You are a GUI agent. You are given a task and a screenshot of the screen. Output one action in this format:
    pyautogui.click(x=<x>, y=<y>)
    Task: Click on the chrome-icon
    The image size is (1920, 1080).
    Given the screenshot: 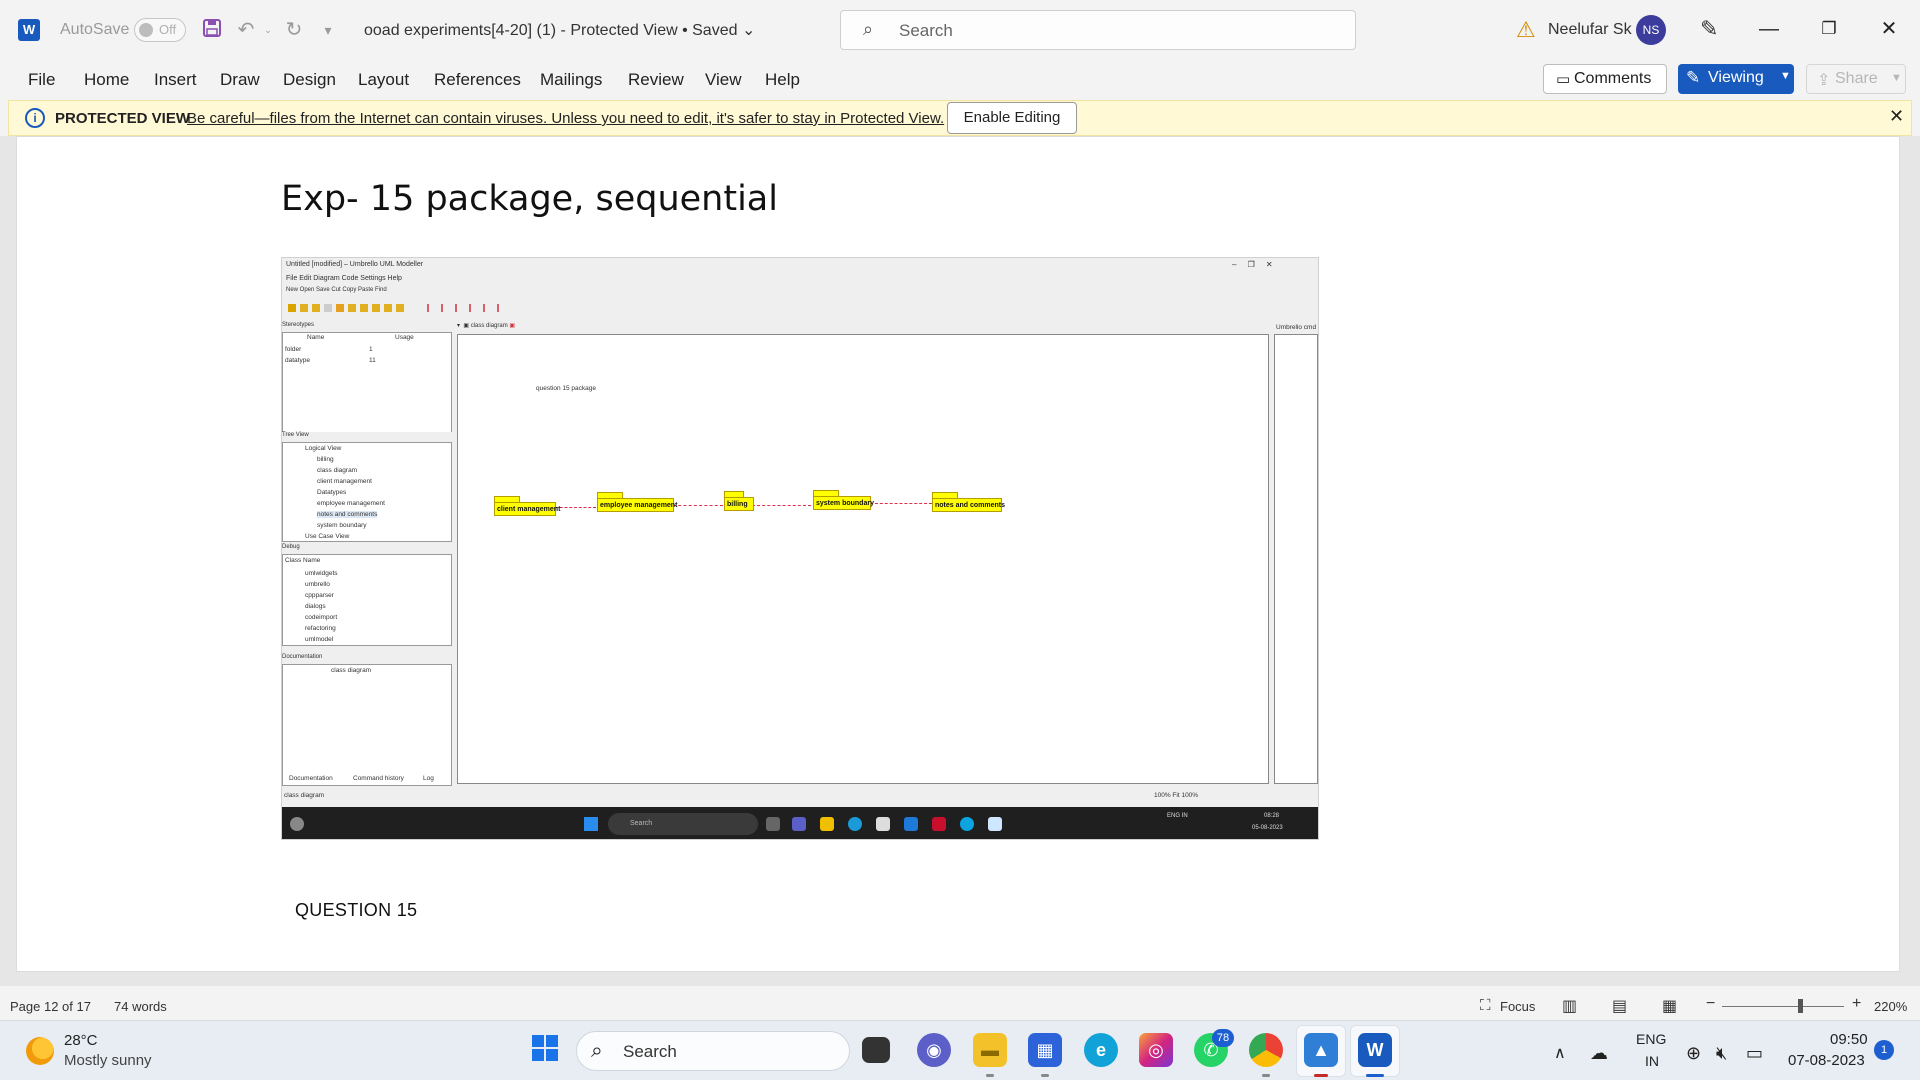 What is the action you would take?
    pyautogui.click(x=1266, y=1050)
    